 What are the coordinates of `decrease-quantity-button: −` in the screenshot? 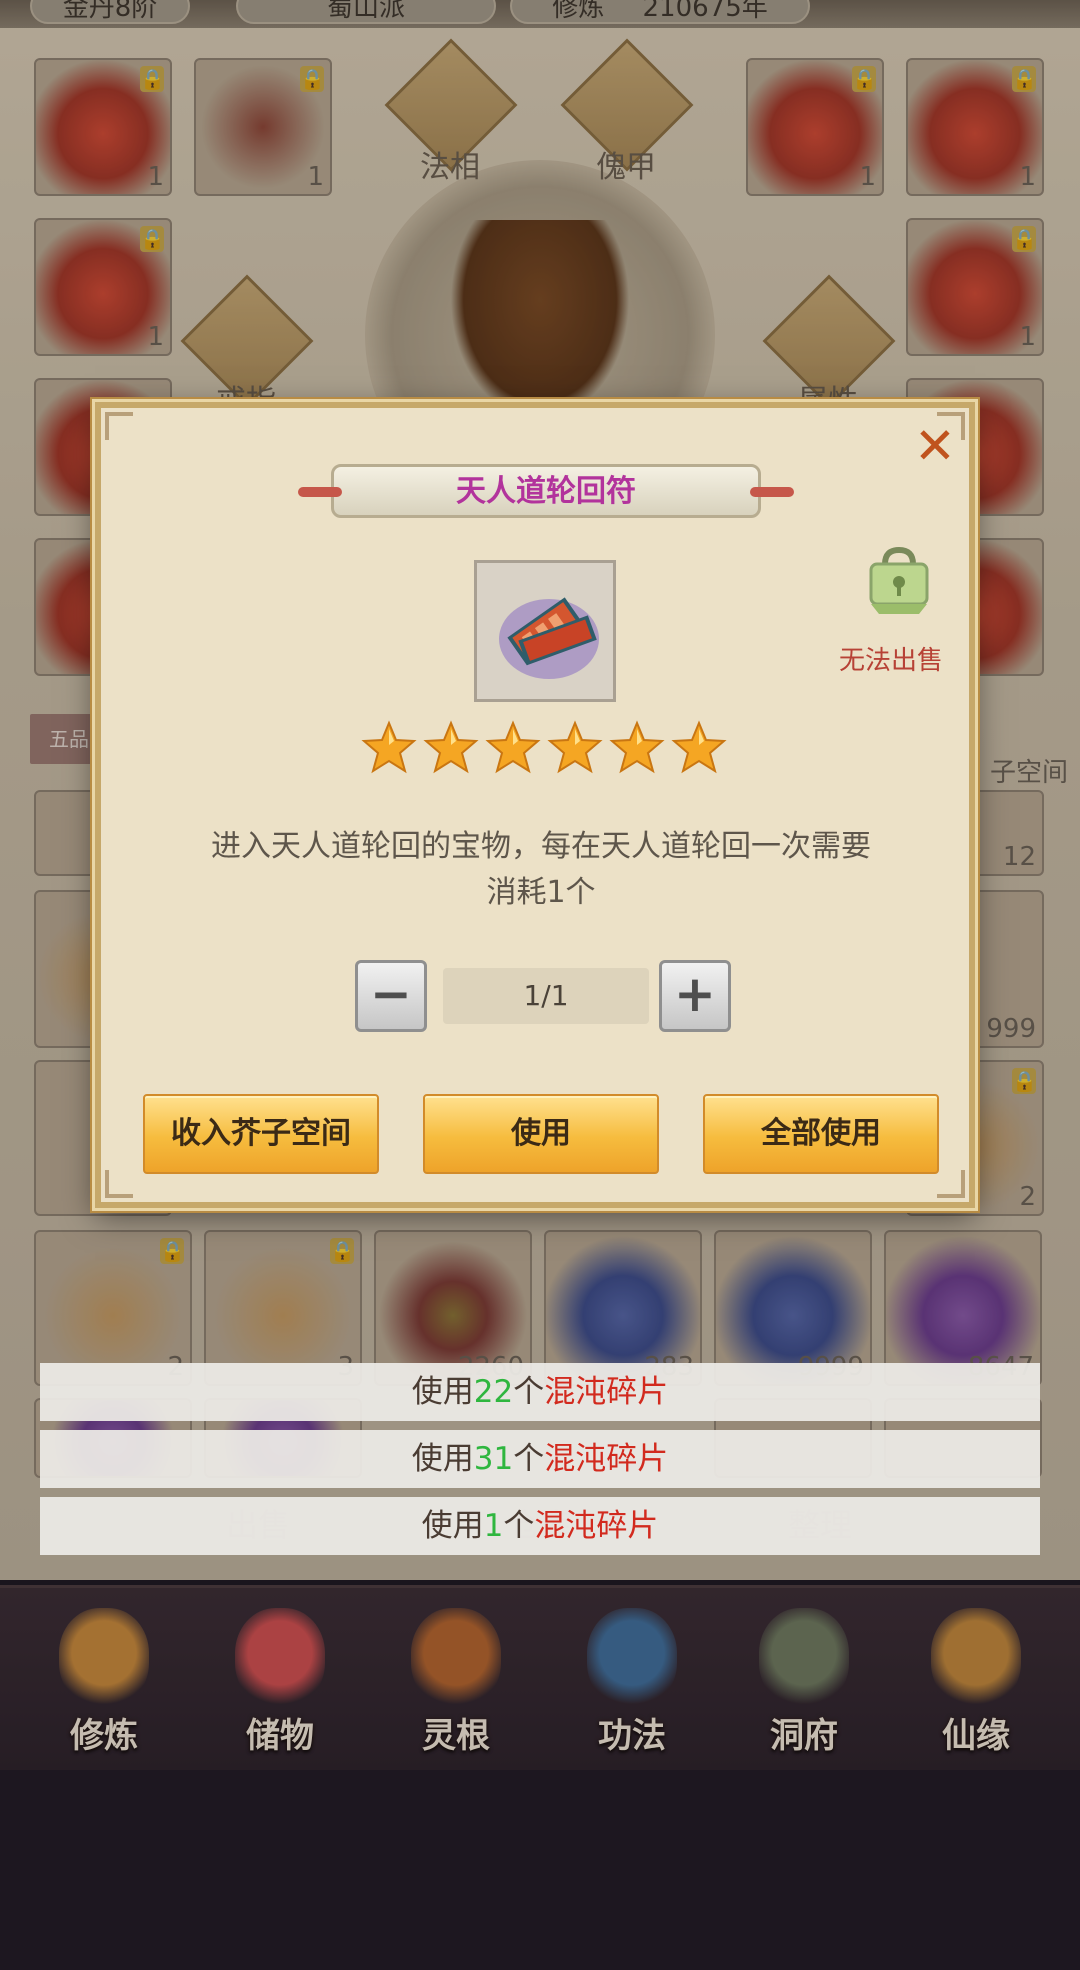 It's located at (391, 996).